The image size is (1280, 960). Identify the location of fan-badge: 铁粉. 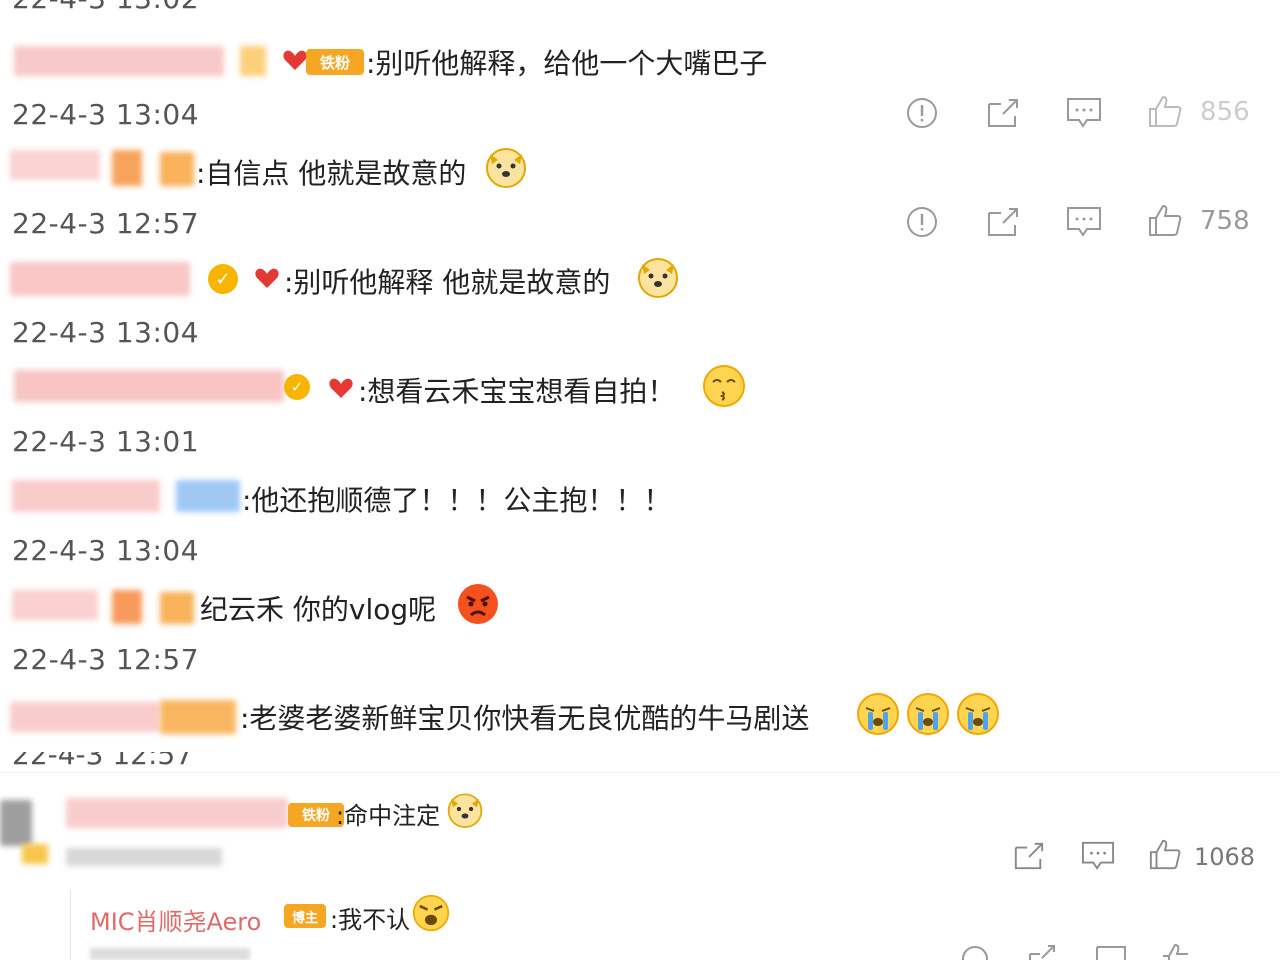
(335, 62).